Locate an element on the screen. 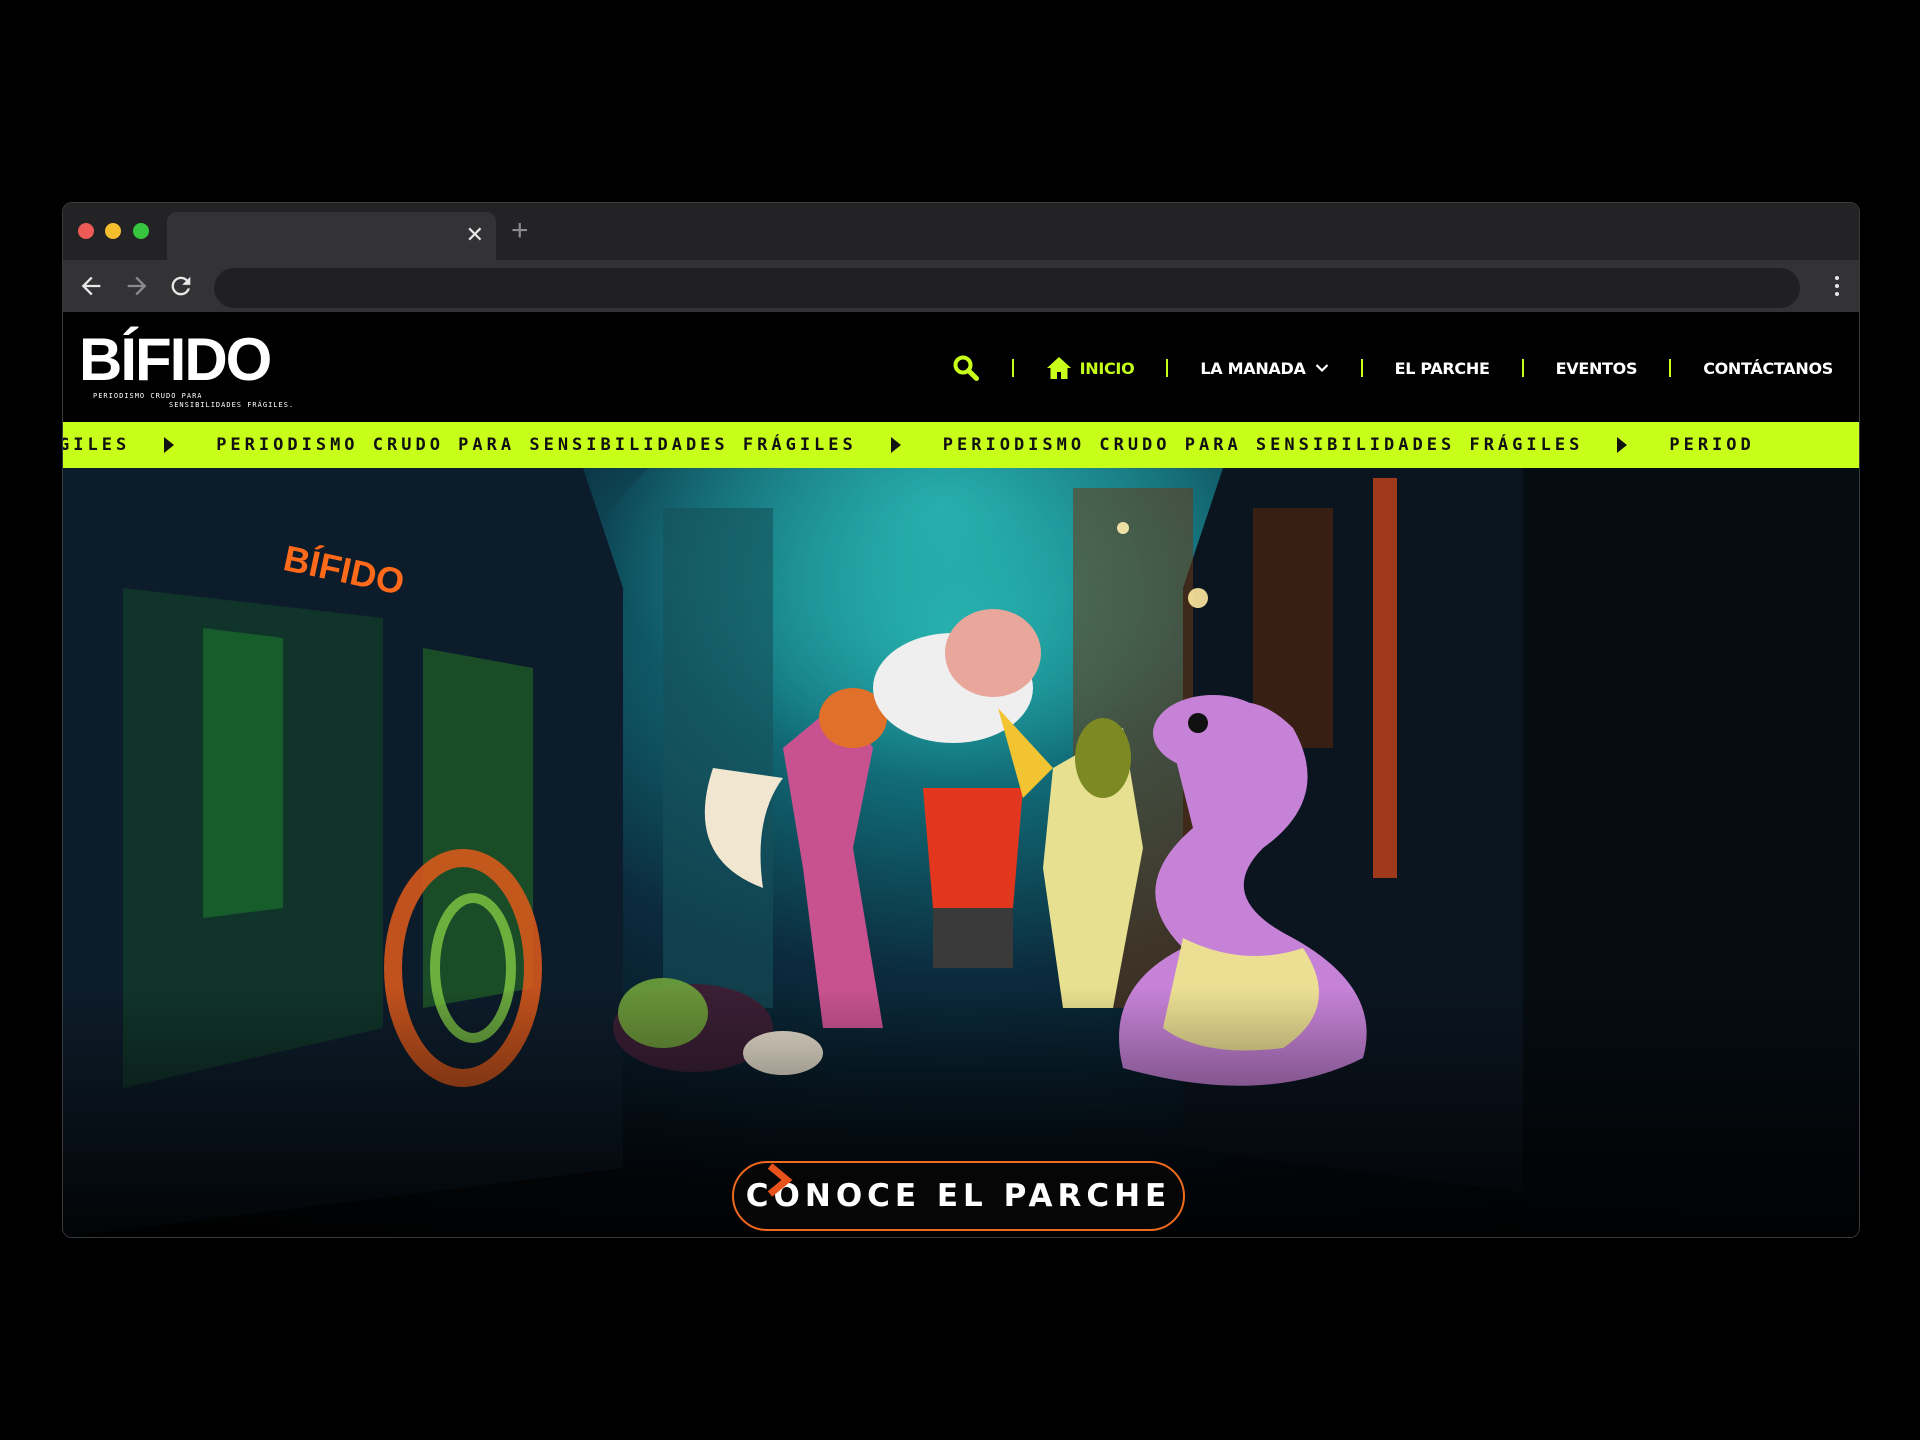  browser-tab: ✕ is located at coordinates (331, 236).